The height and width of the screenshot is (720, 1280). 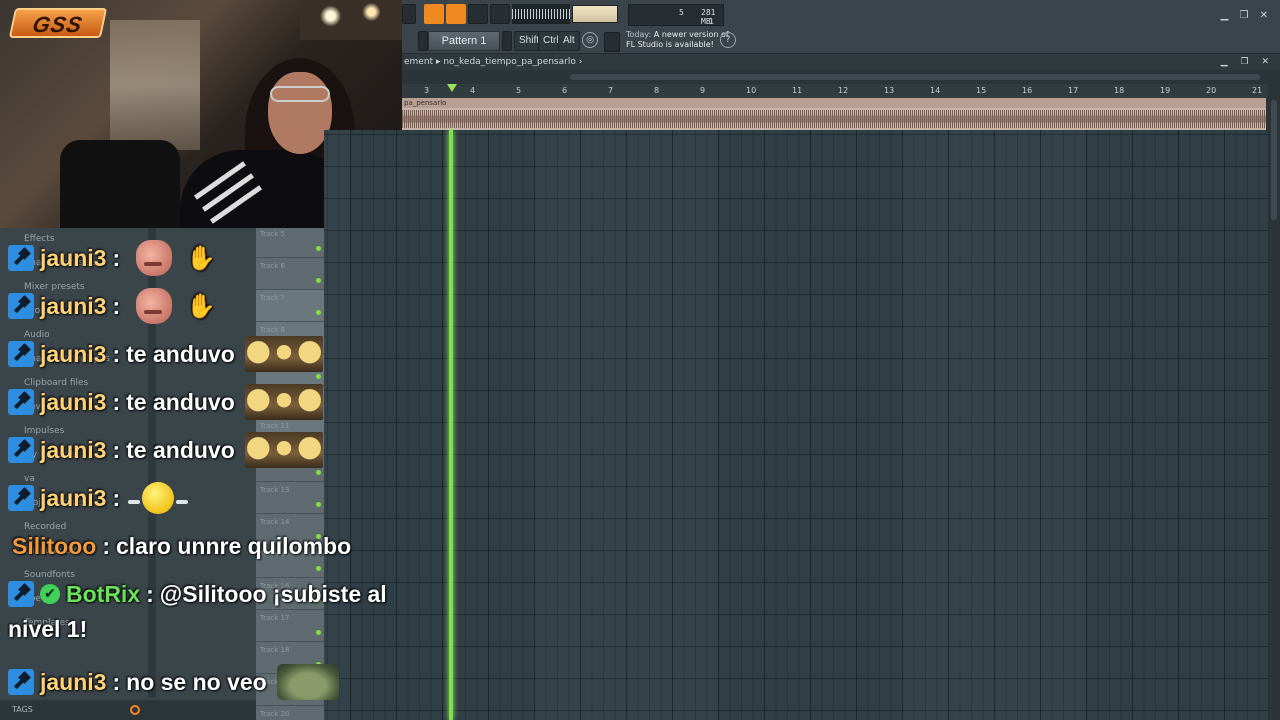 What do you see at coordinates (541, 14) in the screenshot?
I see `oscilloscope` at bounding box center [541, 14].